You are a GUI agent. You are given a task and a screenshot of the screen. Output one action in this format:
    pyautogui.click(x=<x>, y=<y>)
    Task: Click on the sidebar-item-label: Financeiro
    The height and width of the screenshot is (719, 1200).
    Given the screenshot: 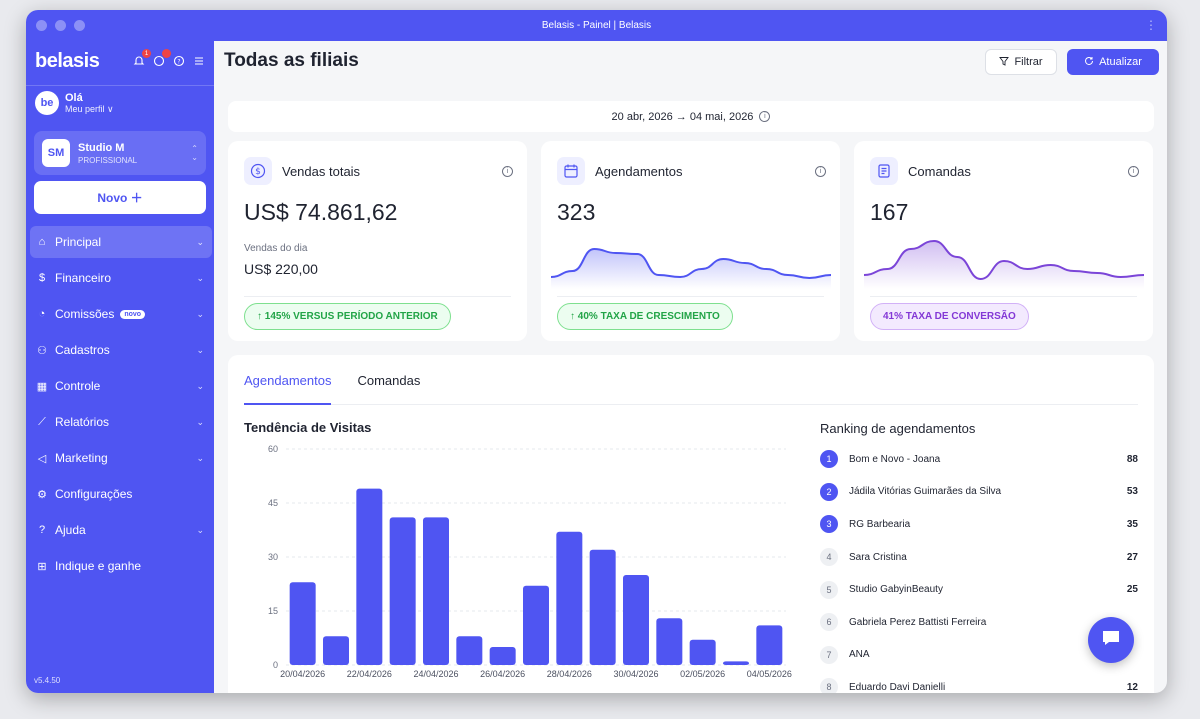 What is the action you would take?
    pyautogui.click(x=83, y=278)
    